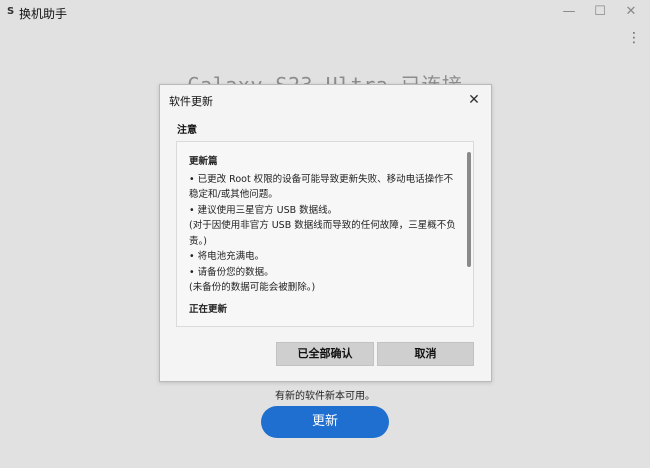  What do you see at coordinates (469, 209) in the screenshot?
I see `scrollbar-thumb` at bounding box center [469, 209].